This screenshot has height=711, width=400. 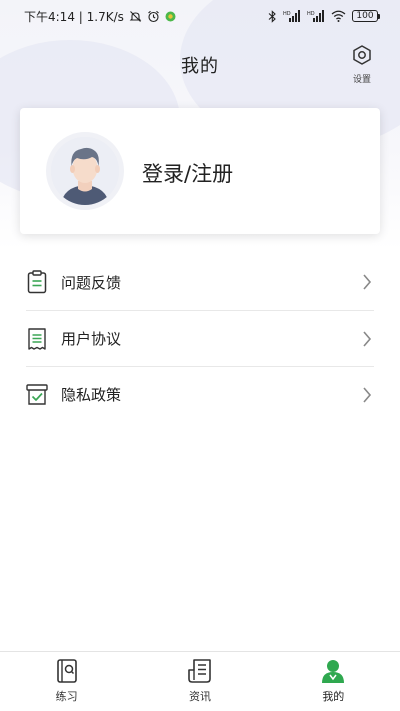 I want to click on bottom-tab-bar: 练习 资讯 我的, so click(x=200, y=681).